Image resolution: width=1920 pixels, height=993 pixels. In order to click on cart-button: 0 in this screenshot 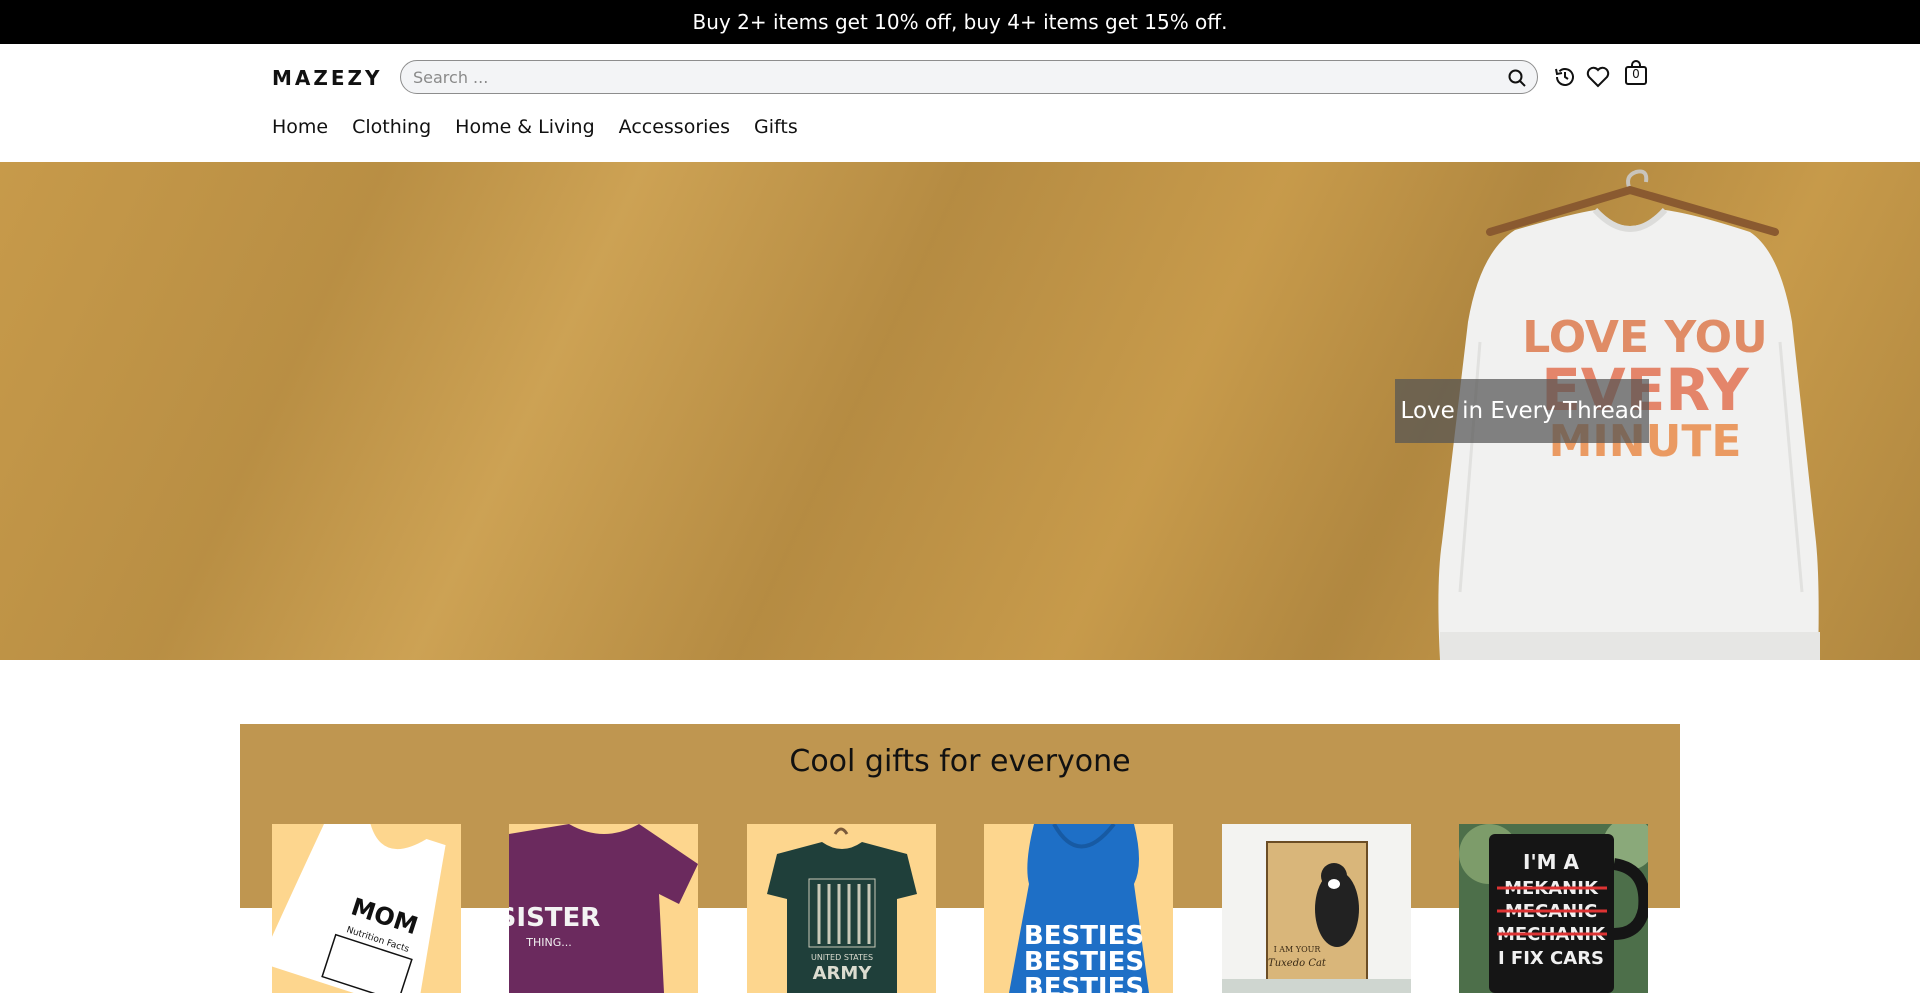, I will do `click(1636, 73)`.